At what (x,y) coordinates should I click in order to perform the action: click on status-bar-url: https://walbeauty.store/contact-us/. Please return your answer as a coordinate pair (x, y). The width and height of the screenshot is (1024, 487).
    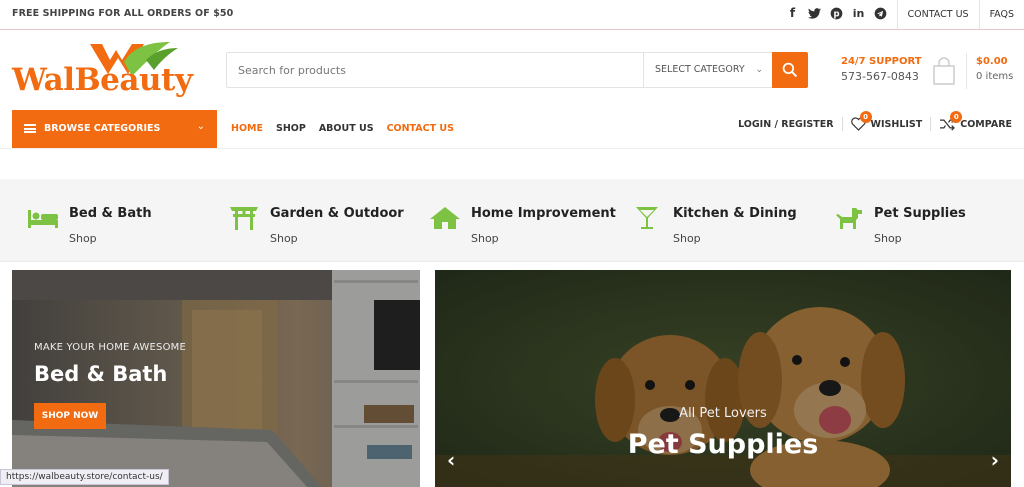
    Looking at the image, I should click on (84, 477).